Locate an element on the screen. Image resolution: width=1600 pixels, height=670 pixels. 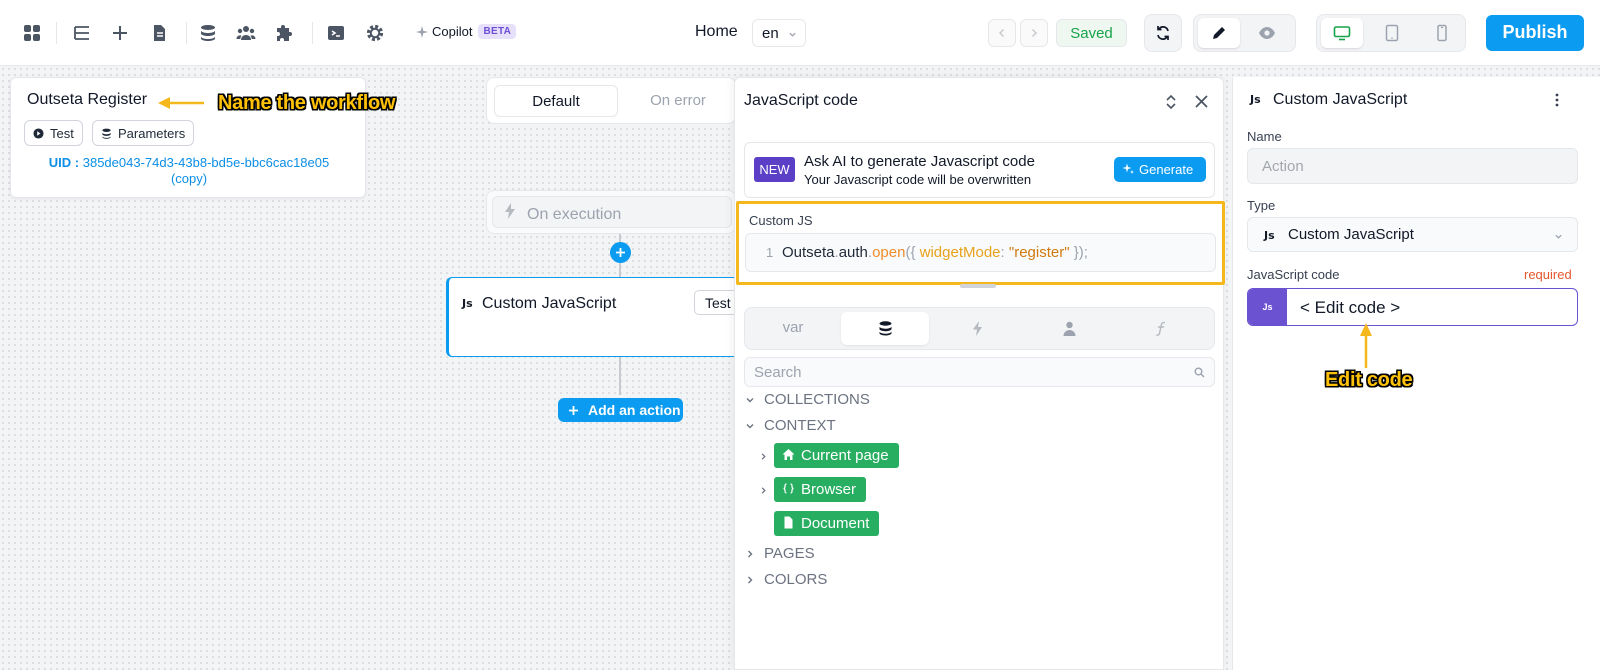
tree-collections: COLLECTIONS is located at coordinates (807, 399).